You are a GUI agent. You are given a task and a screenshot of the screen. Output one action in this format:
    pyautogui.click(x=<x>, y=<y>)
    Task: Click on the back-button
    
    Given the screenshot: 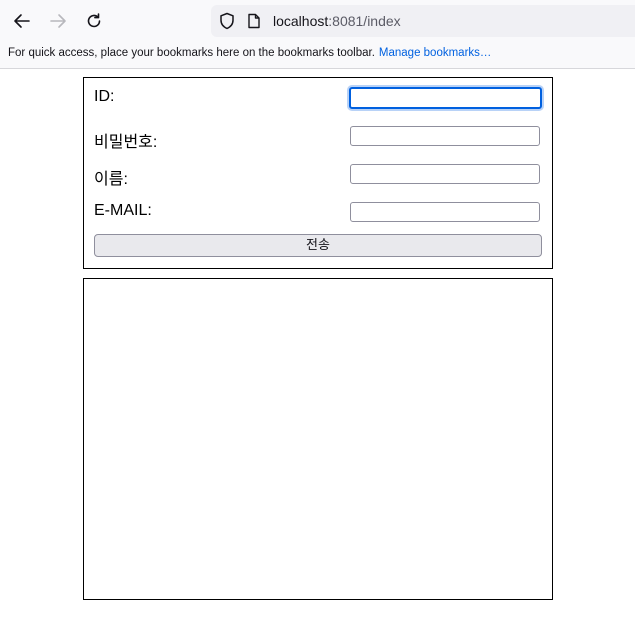 What is the action you would take?
    pyautogui.click(x=22, y=21)
    